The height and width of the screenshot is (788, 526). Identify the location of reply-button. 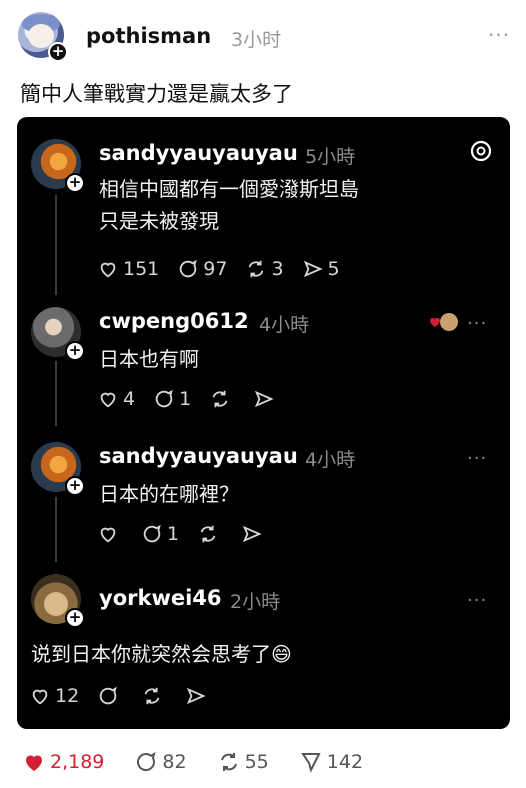
(110, 696).